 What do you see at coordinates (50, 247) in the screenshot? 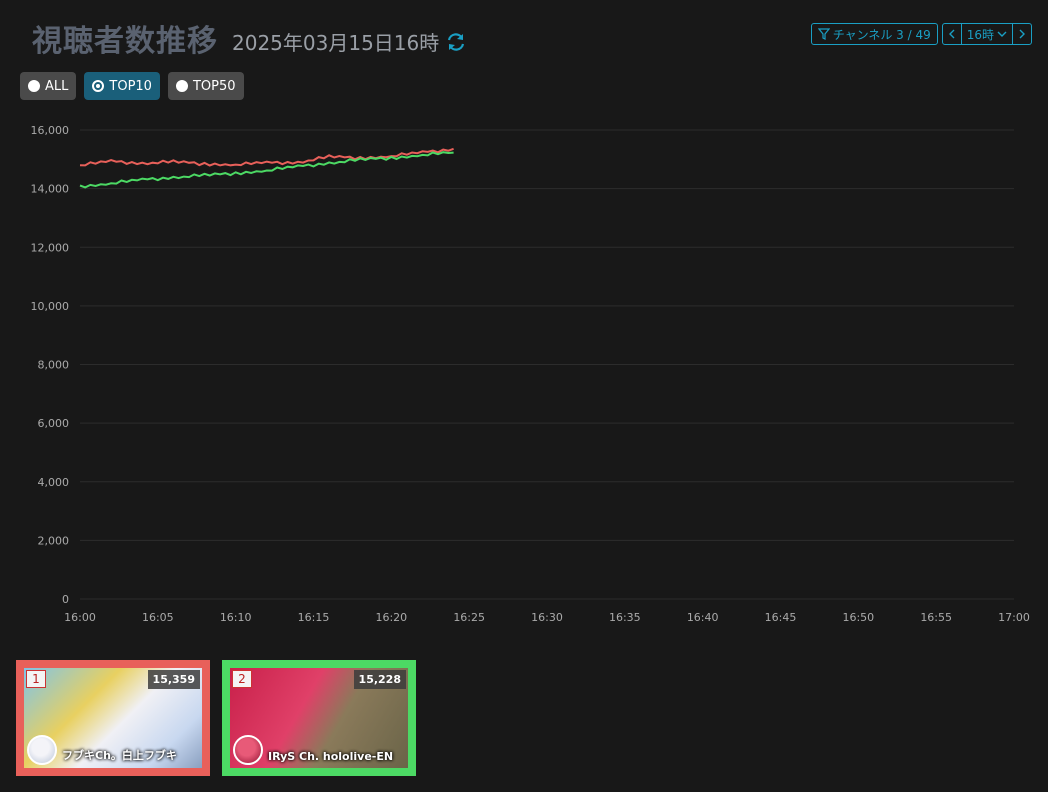
I see `y-tick-label: 12,000` at bounding box center [50, 247].